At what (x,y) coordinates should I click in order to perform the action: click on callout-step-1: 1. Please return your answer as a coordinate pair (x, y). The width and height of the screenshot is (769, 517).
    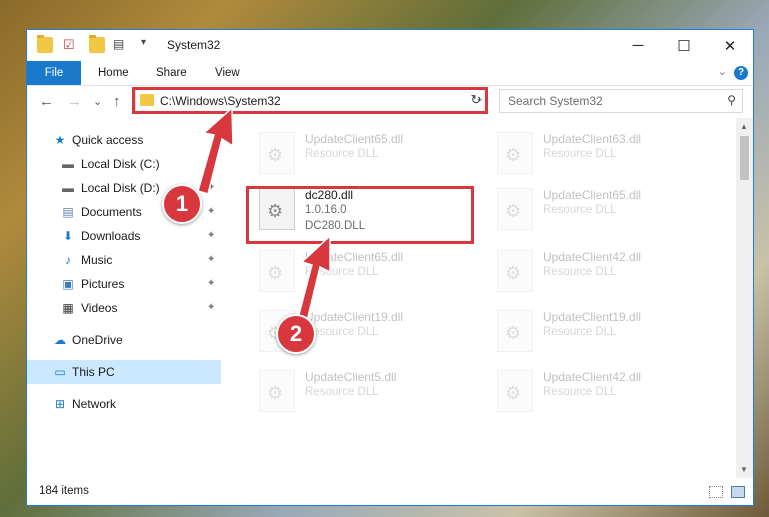
    Looking at the image, I should click on (182, 204).